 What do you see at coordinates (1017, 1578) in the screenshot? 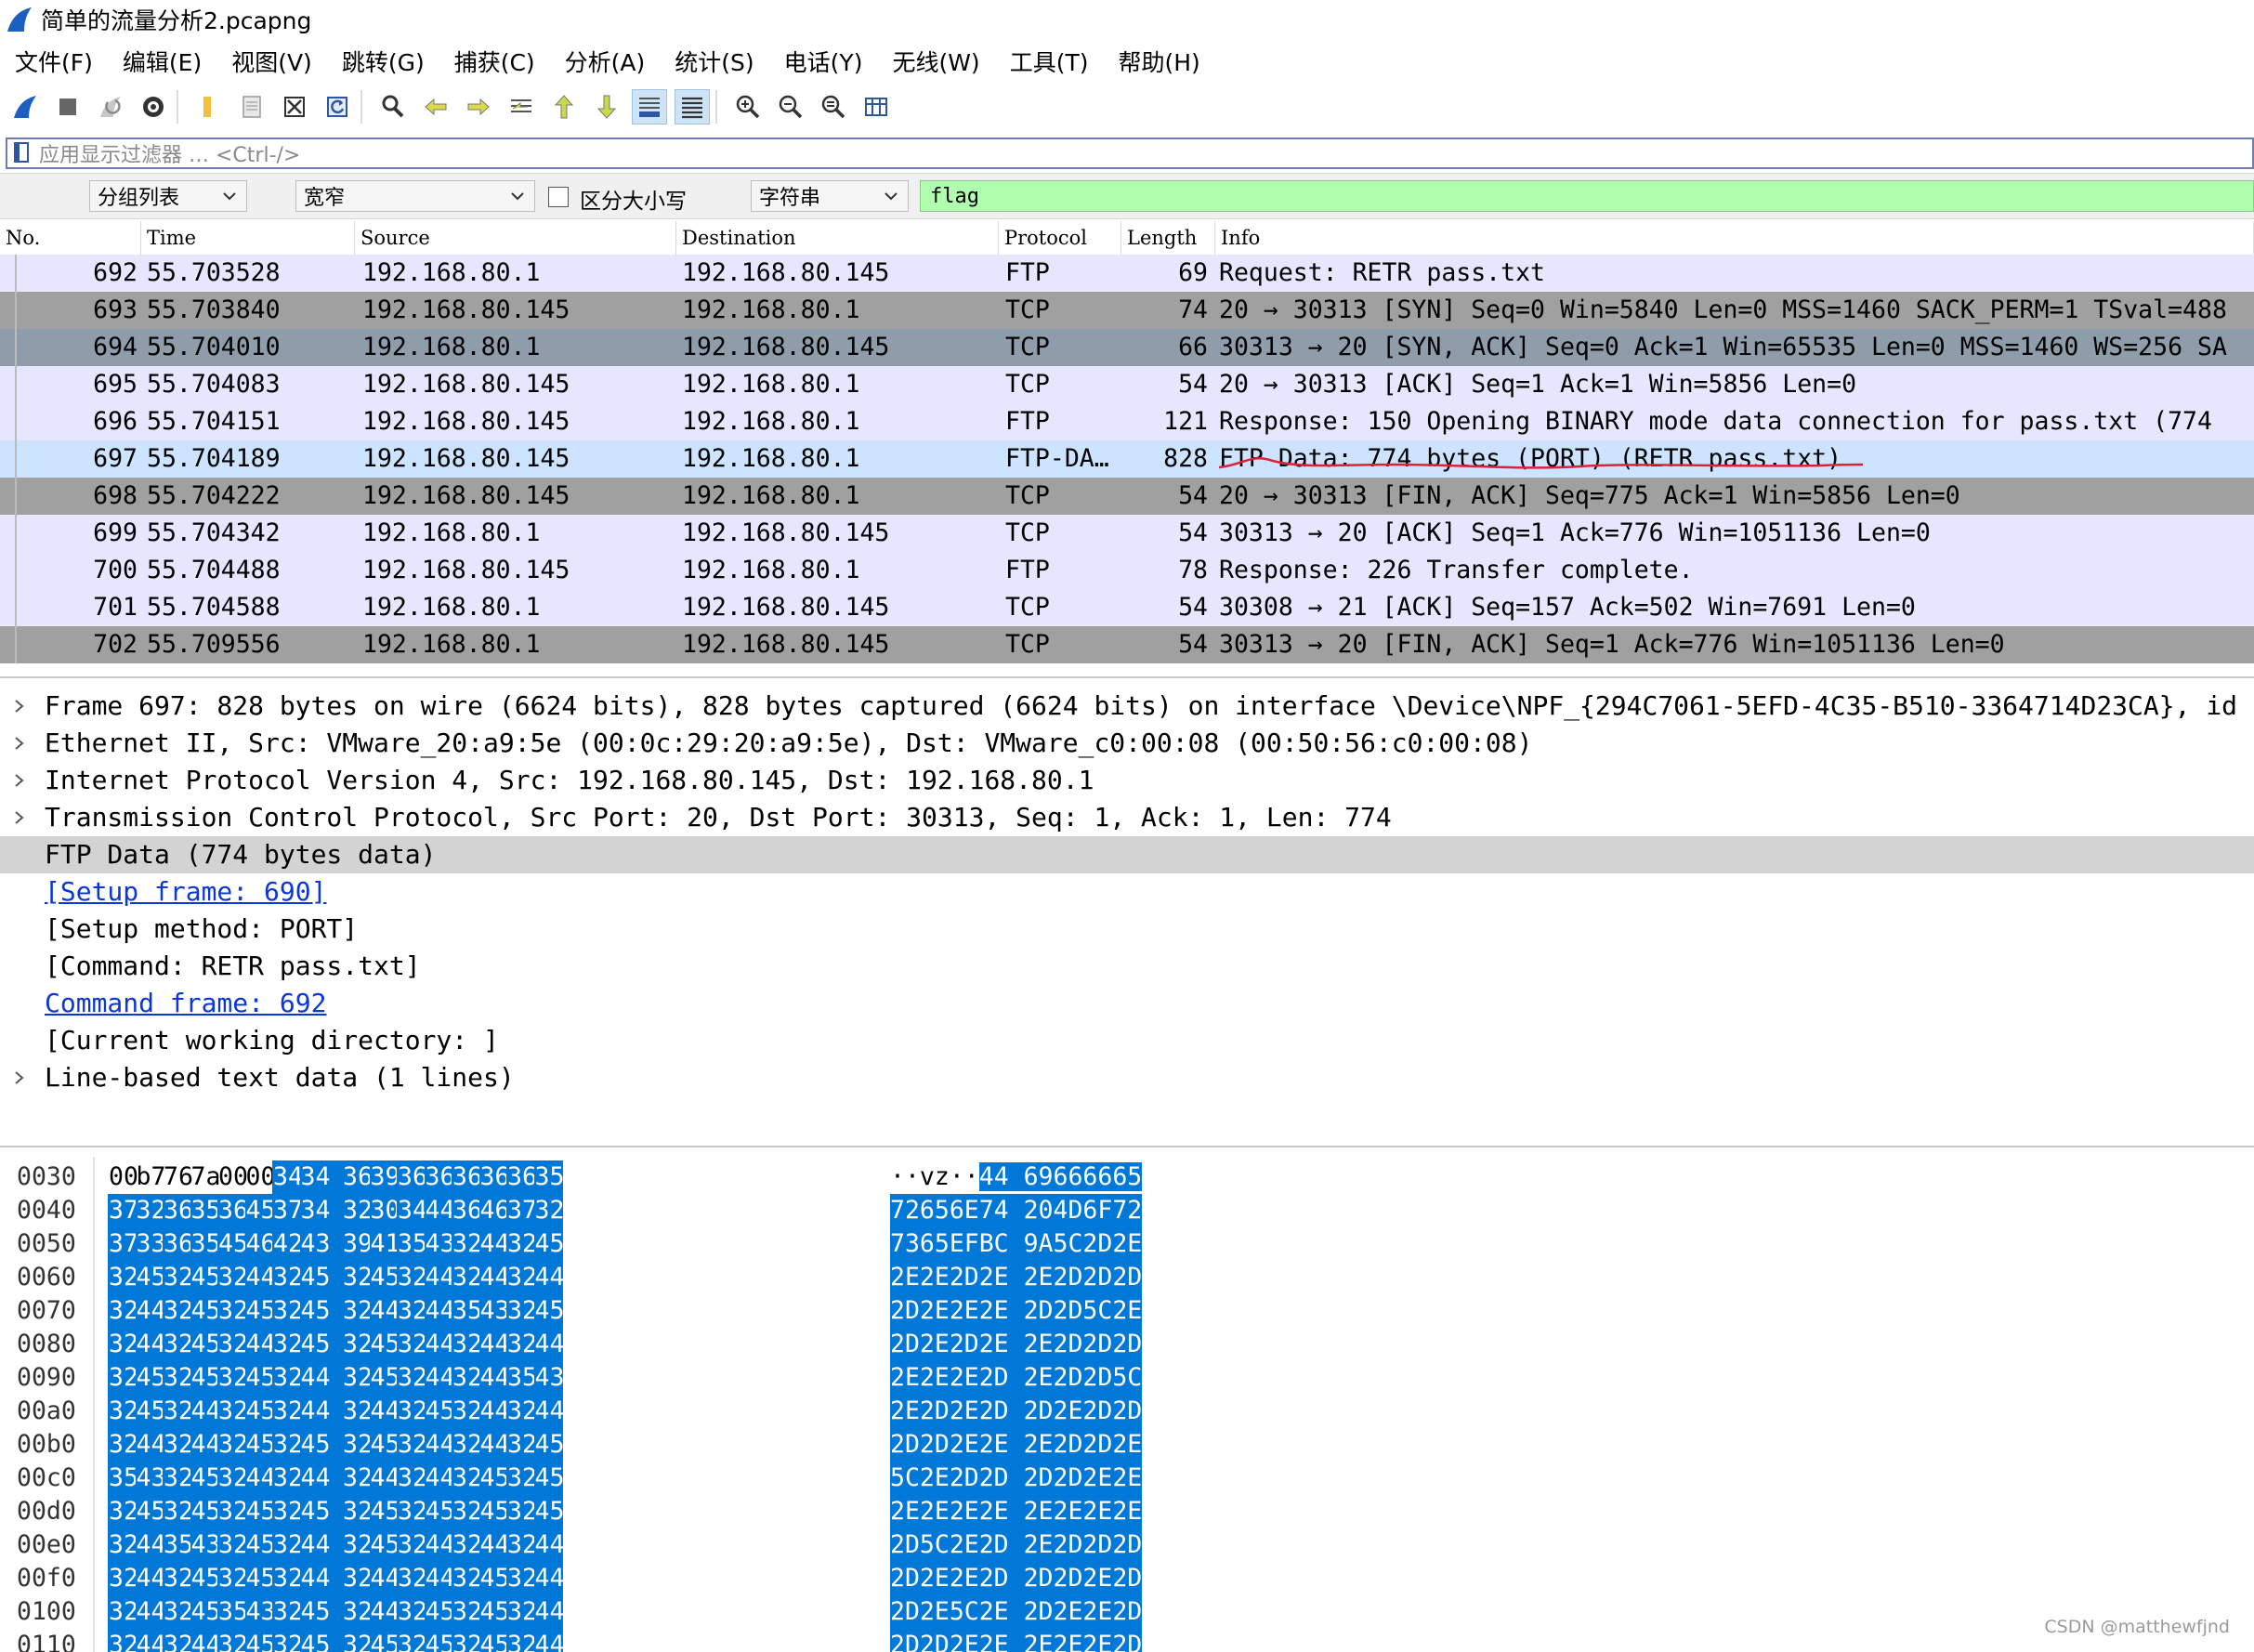
I see `ascii-dump: 2D2E2E2D 2D2D2E2D` at bounding box center [1017, 1578].